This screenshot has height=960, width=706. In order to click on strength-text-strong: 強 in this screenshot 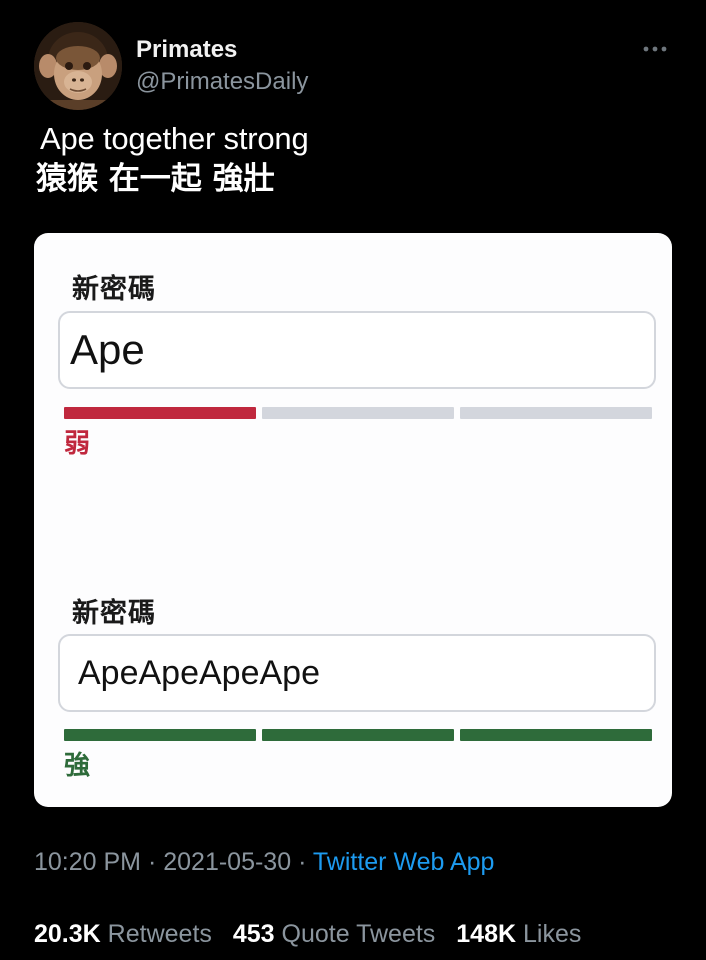, I will do `click(77, 766)`.